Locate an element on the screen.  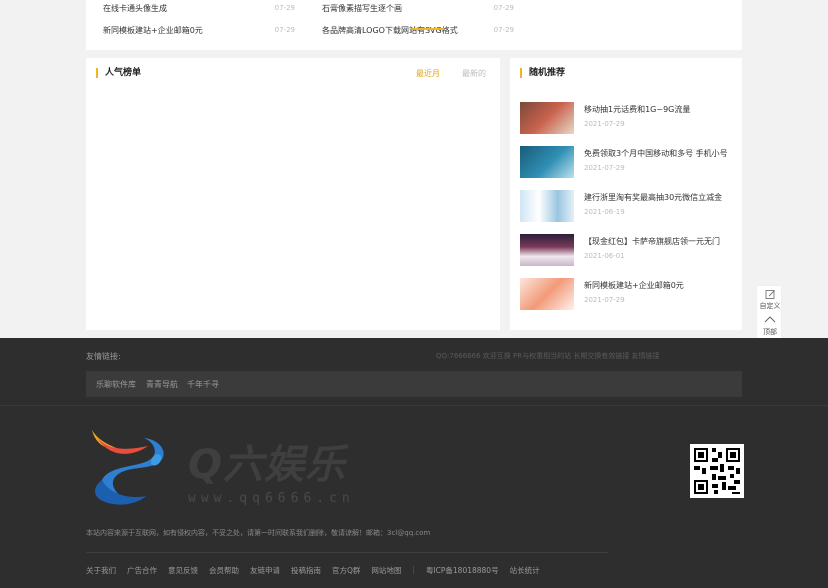
edit-icon is located at coordinates (770, 294).